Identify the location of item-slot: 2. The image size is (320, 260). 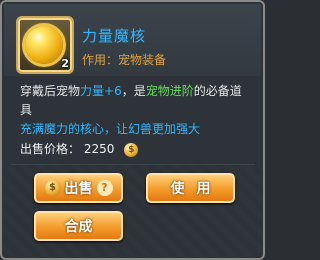
(45, 45).